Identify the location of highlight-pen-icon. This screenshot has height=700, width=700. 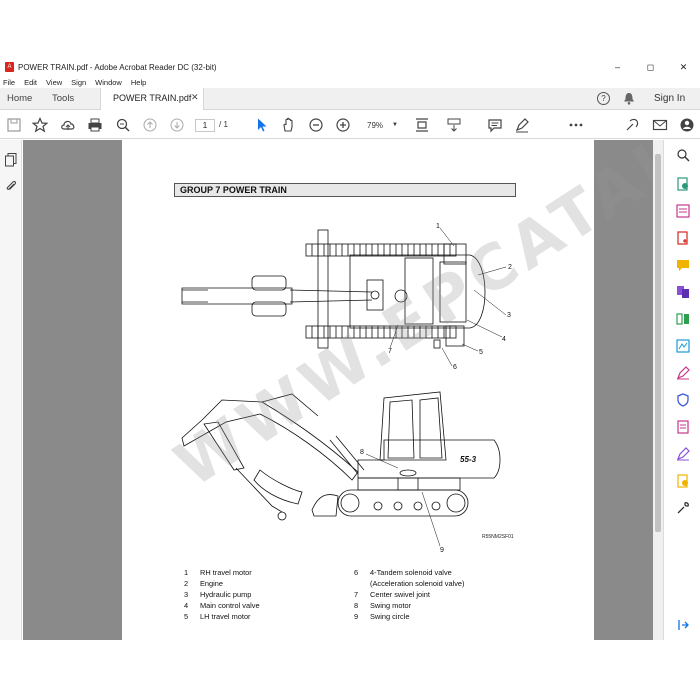
(522, 125).